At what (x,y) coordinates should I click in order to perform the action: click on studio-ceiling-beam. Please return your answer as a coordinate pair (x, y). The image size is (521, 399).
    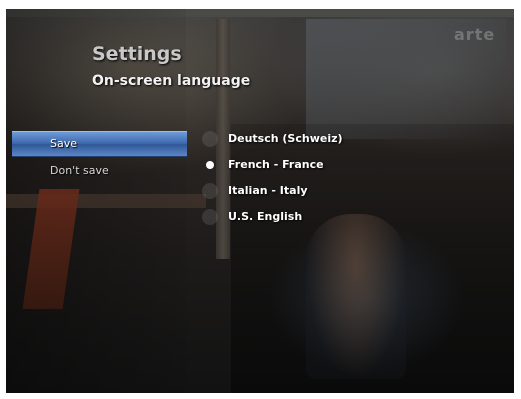
    Looking at the image, I should click on (260, 13).